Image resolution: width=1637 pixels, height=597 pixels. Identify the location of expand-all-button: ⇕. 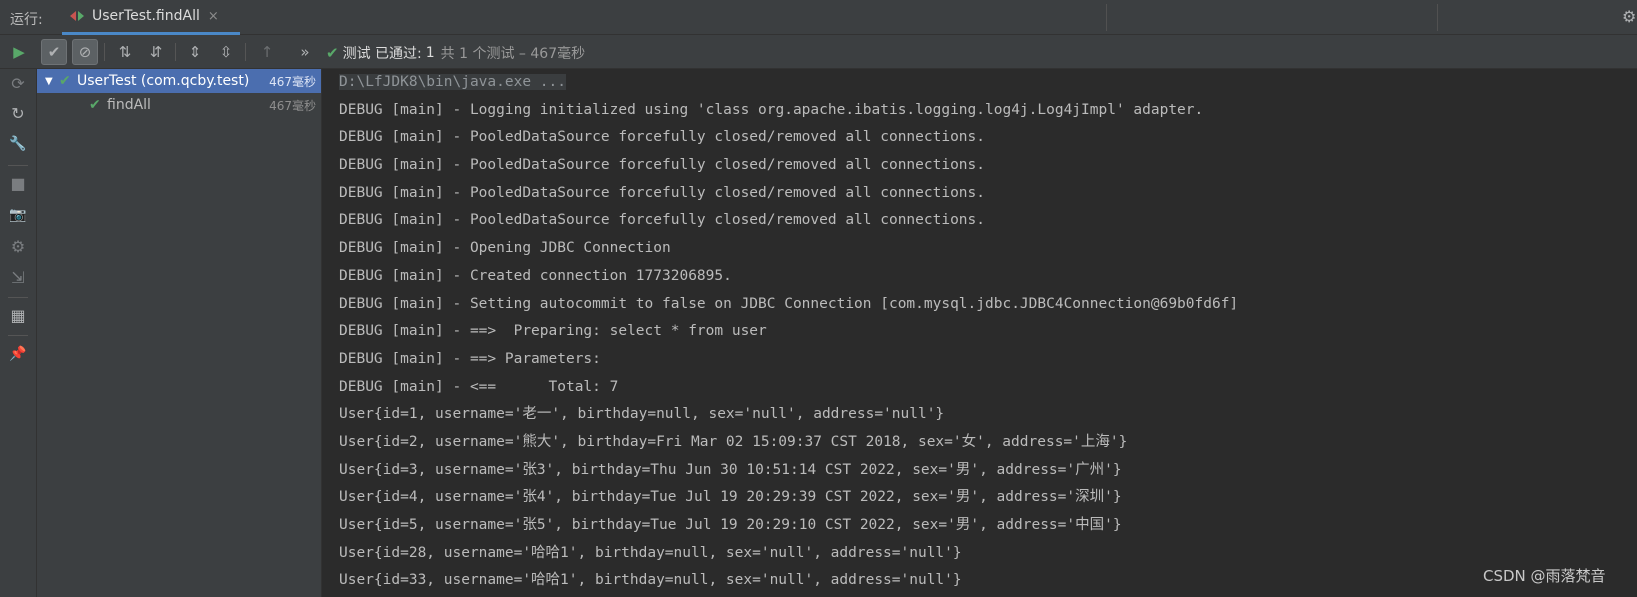
(195, 52).